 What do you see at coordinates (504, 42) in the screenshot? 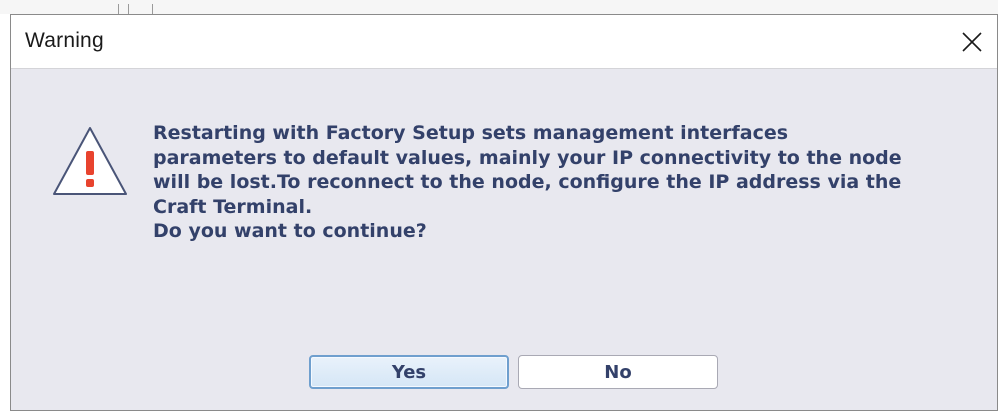
I see `dialog-title-bar: Warning` at bounding box center [504, 42].